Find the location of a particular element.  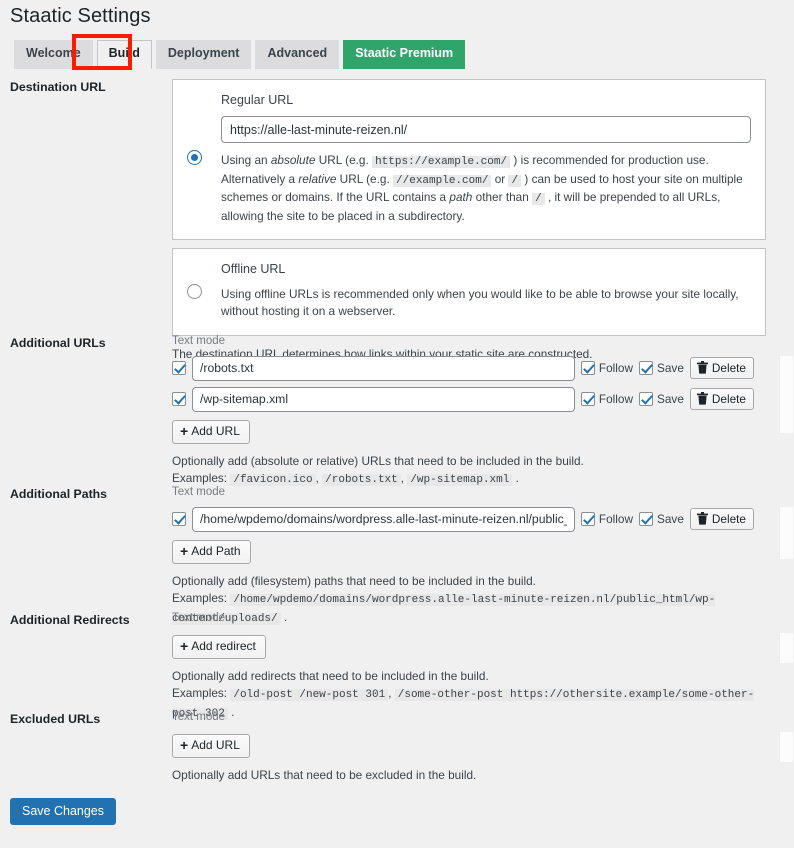

add-redirect-button: + Add redirect is located at coordinates (219, 646).